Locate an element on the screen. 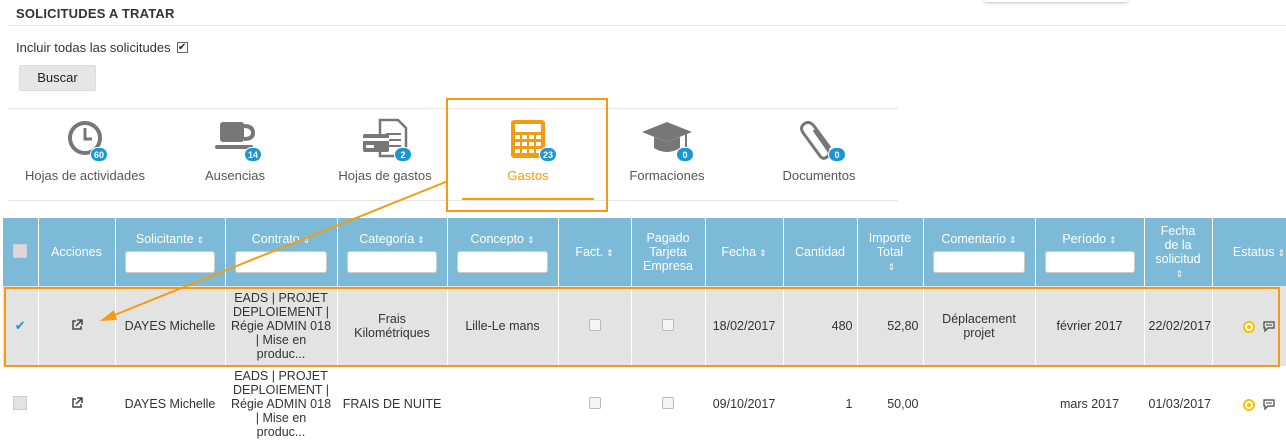  header-solicitante: Solicitante ⇕ is located at coordinates (170, 252).